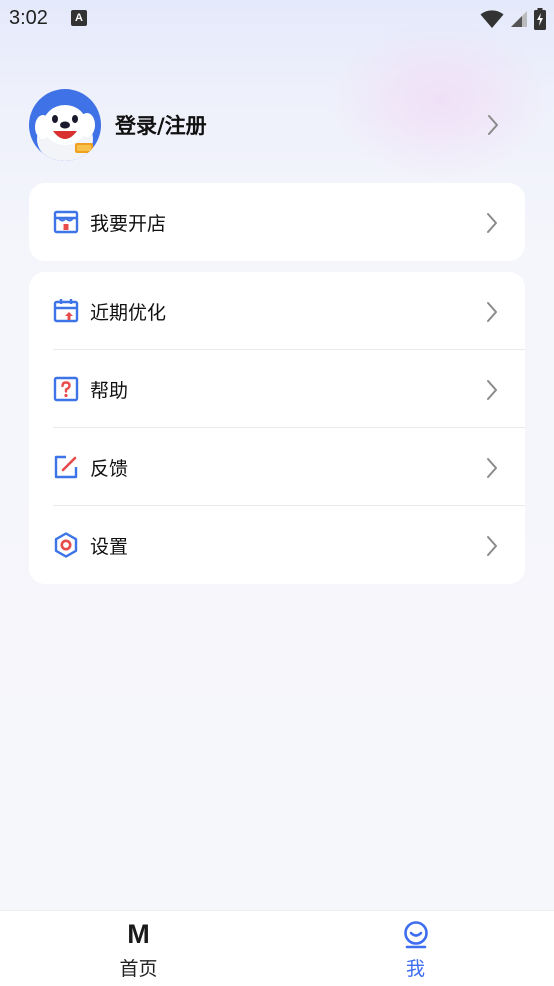  I want to click on open-shop-card: 我要开店, so click(277, 222).